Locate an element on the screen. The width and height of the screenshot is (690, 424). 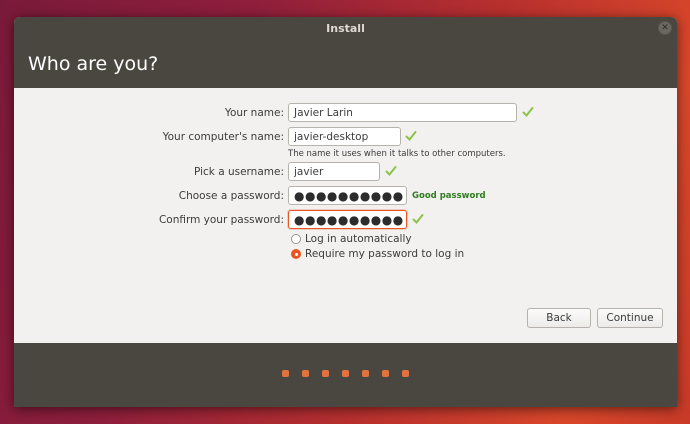
require-password-option: Require my password to log in is located at coordinates (377, 254).